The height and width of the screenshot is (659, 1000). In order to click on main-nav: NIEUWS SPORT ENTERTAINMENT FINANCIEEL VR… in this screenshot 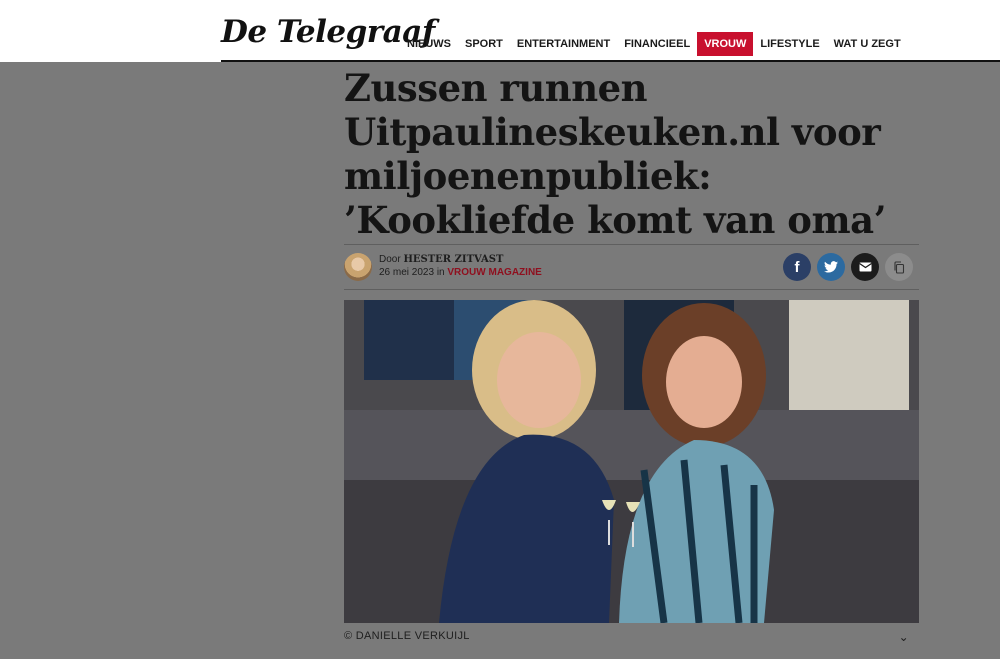, I will do `click(654, 44)`.